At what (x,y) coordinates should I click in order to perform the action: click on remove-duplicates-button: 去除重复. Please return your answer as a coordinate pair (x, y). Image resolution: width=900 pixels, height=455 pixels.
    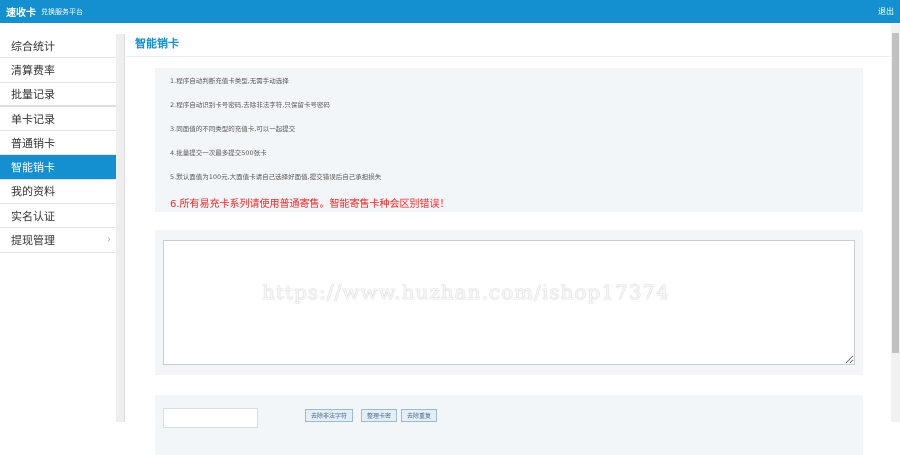
    Looking at the image, I should click on (419, 415).